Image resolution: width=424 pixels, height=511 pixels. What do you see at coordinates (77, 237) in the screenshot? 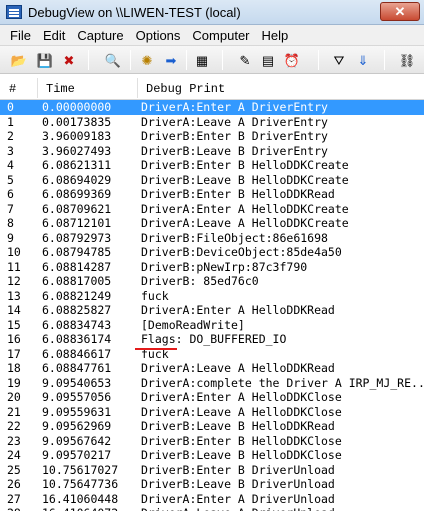
I see `row-time: 6.08792973` at bounding box center [77, 237].